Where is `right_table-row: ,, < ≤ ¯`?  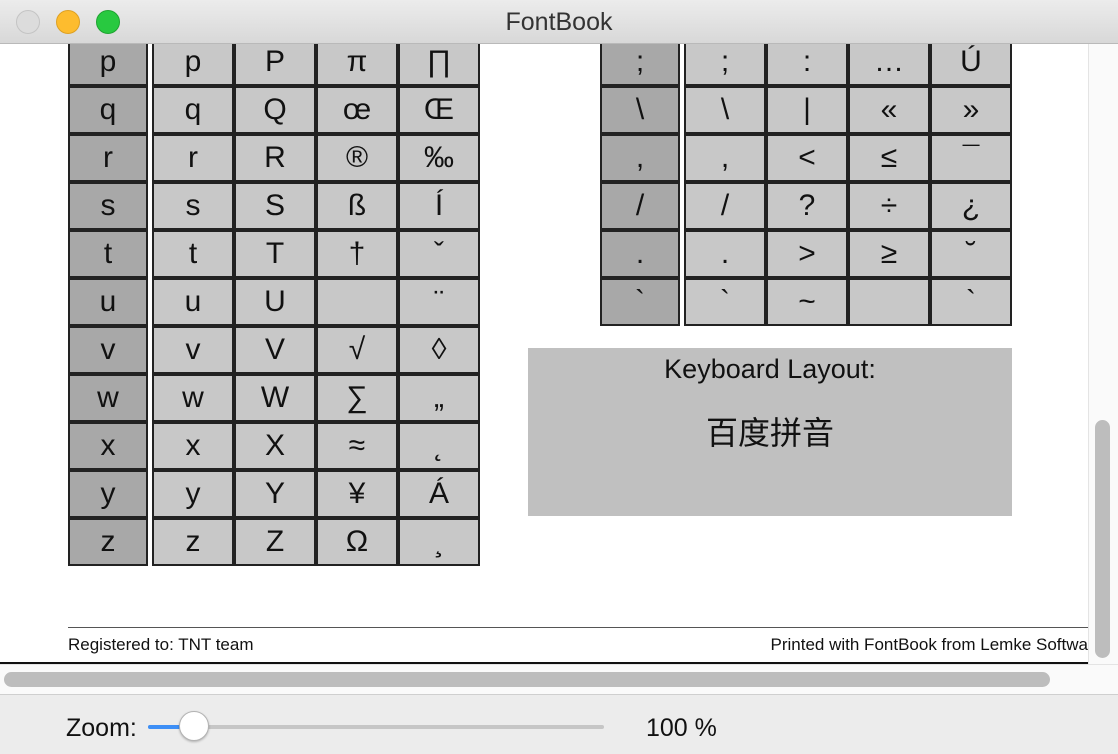 right_table-row: ,, < ≤ ¯ is located at coordinates (806, 158).